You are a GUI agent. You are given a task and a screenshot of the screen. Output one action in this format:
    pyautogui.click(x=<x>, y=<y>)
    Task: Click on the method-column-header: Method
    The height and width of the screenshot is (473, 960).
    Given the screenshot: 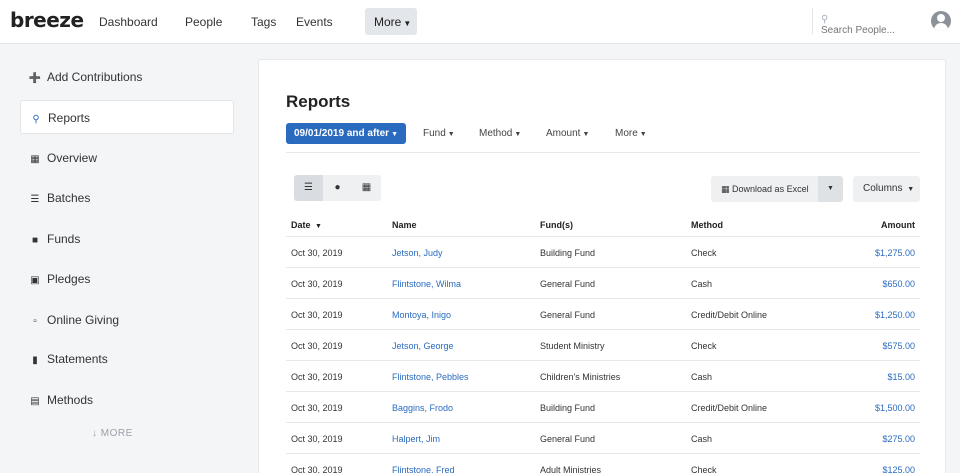 What is the action you would take?
    pyautogui.click(x=707, y=225)
    